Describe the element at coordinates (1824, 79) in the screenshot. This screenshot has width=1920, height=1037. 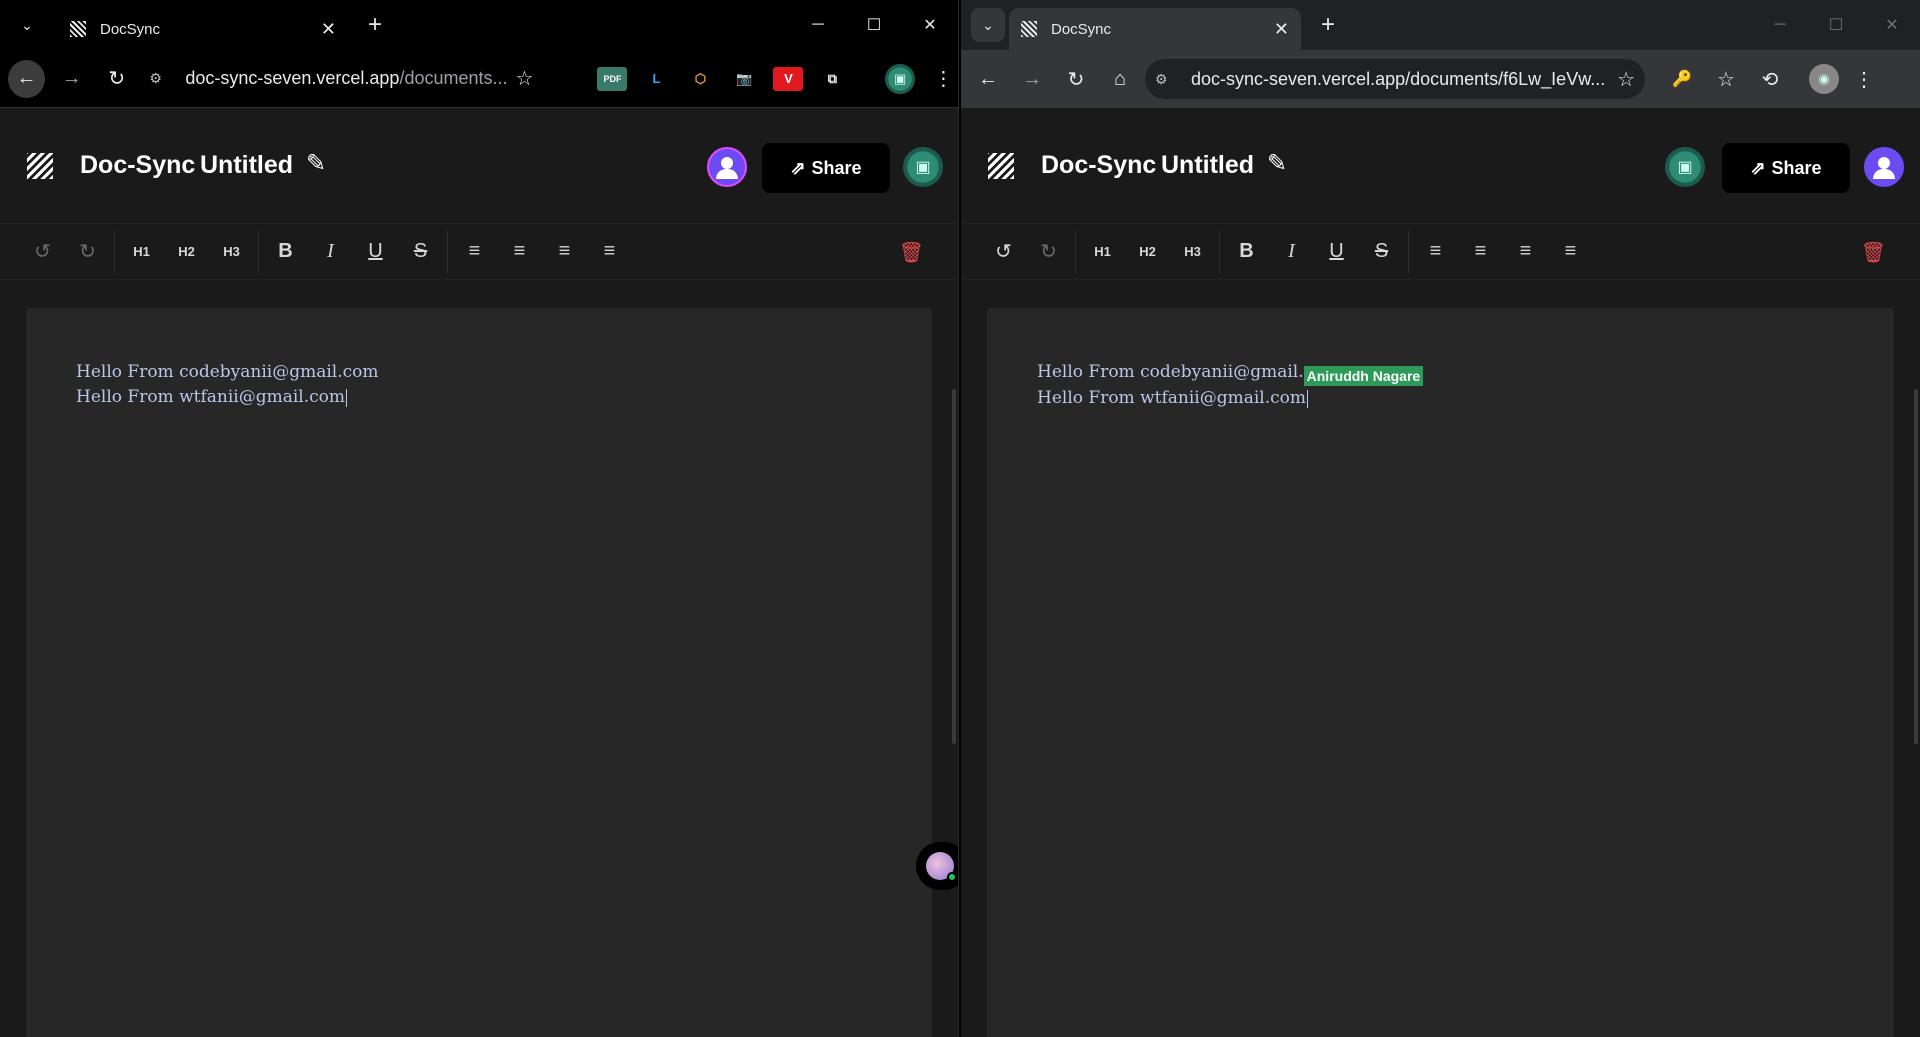
I see `profile-avatar: ◉` at that location.